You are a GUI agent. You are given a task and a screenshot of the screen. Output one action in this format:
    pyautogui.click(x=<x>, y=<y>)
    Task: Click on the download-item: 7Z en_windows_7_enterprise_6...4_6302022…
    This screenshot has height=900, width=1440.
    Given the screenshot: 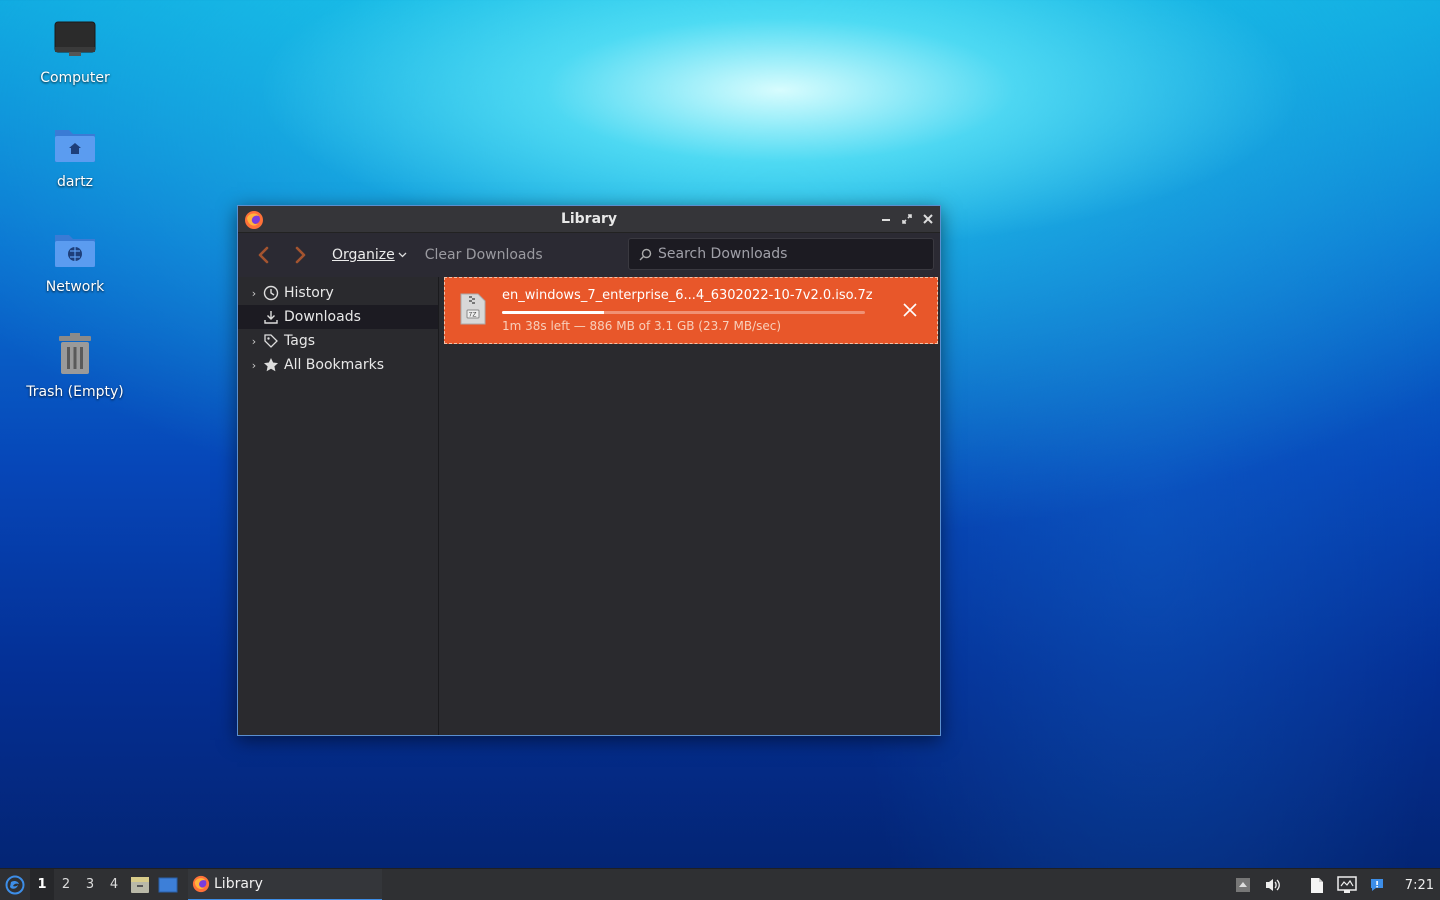 What is the action you would take?
    pyautogui.click(x=691, y=310)
    